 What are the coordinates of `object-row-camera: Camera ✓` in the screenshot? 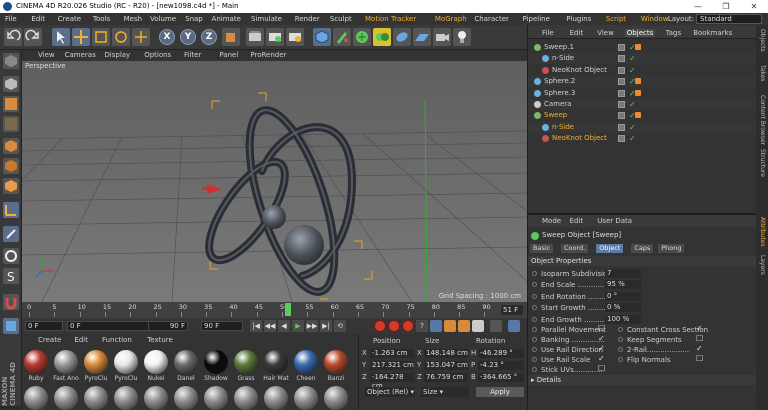 It's located at (642, 104).